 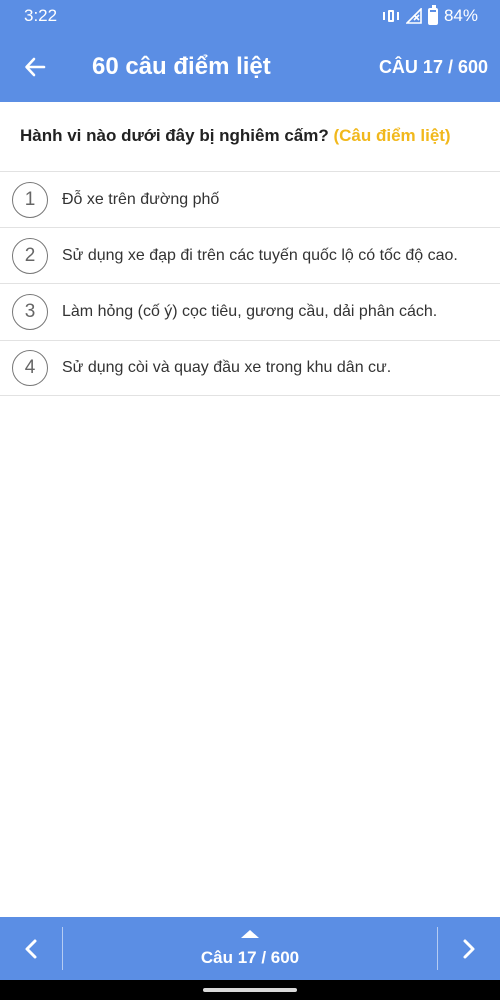 I want to click on signal-icon, so click(x=413, y=16).